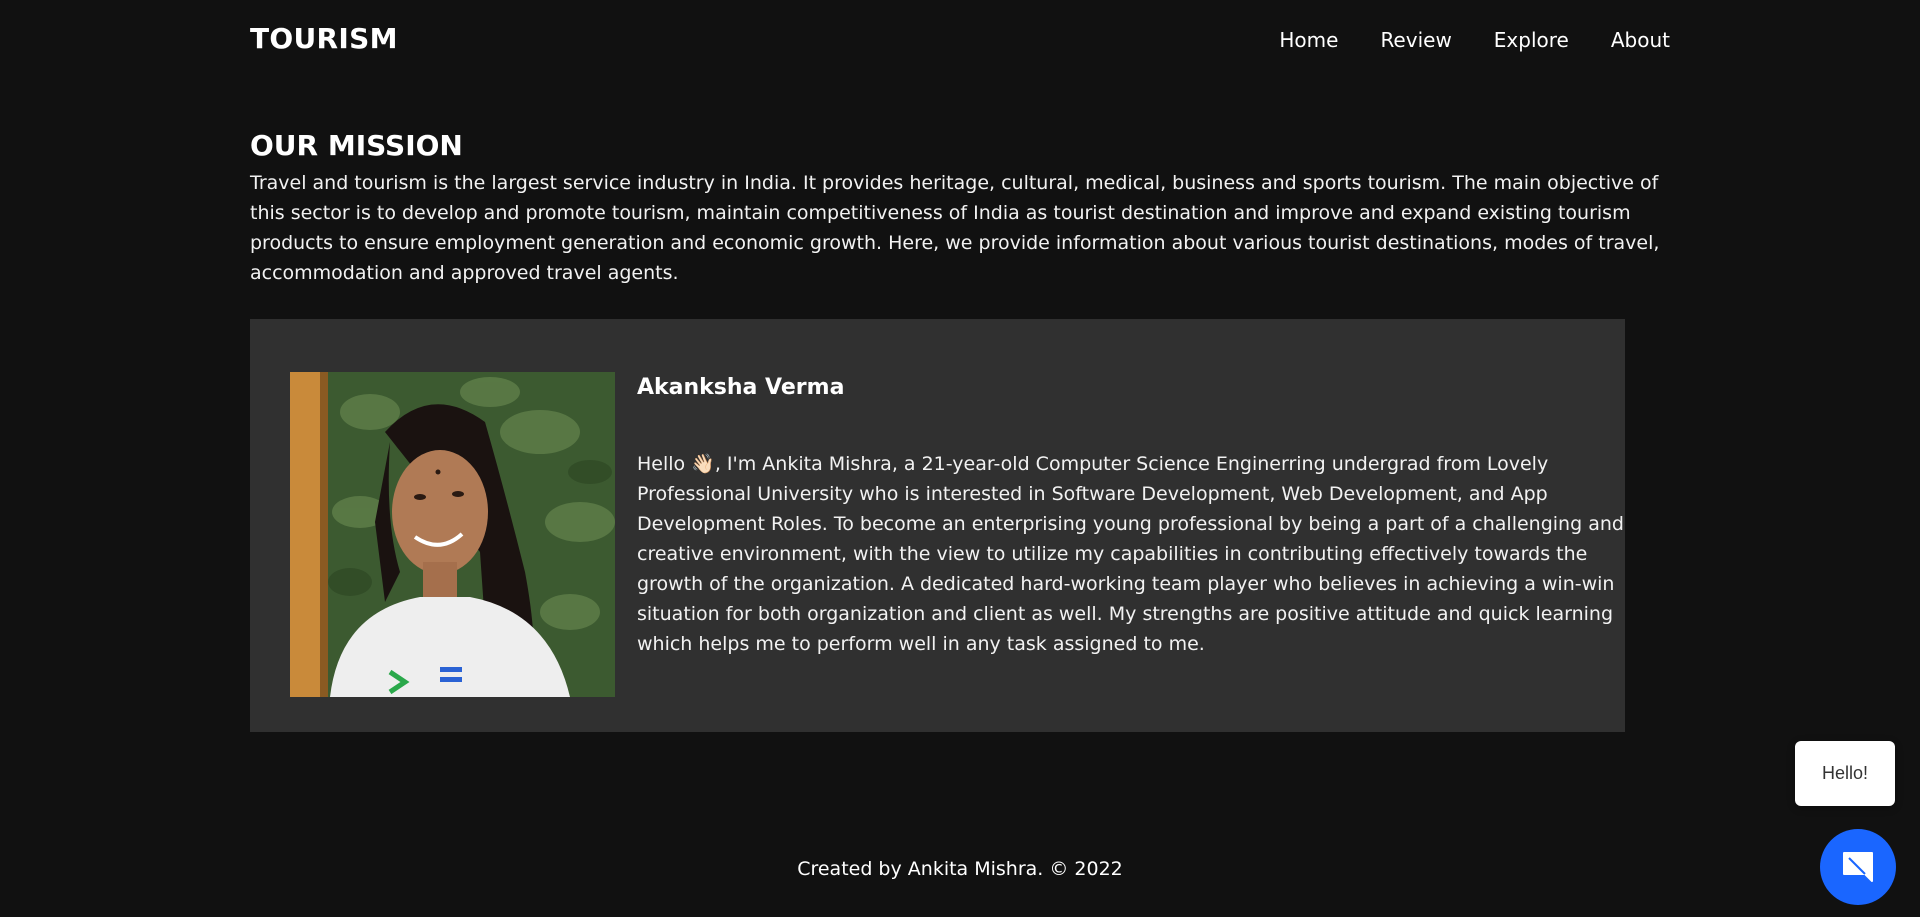 The width and height of the screenshot is (1920, 917). Describe the element at coordinates (1308, 40) in the screenshot. I see `nav-home-link: Home` at that location.